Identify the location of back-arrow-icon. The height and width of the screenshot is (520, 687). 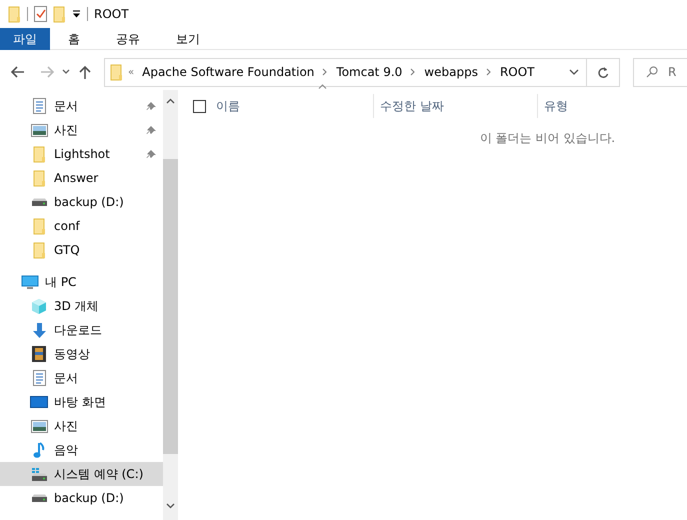
(18, 72).